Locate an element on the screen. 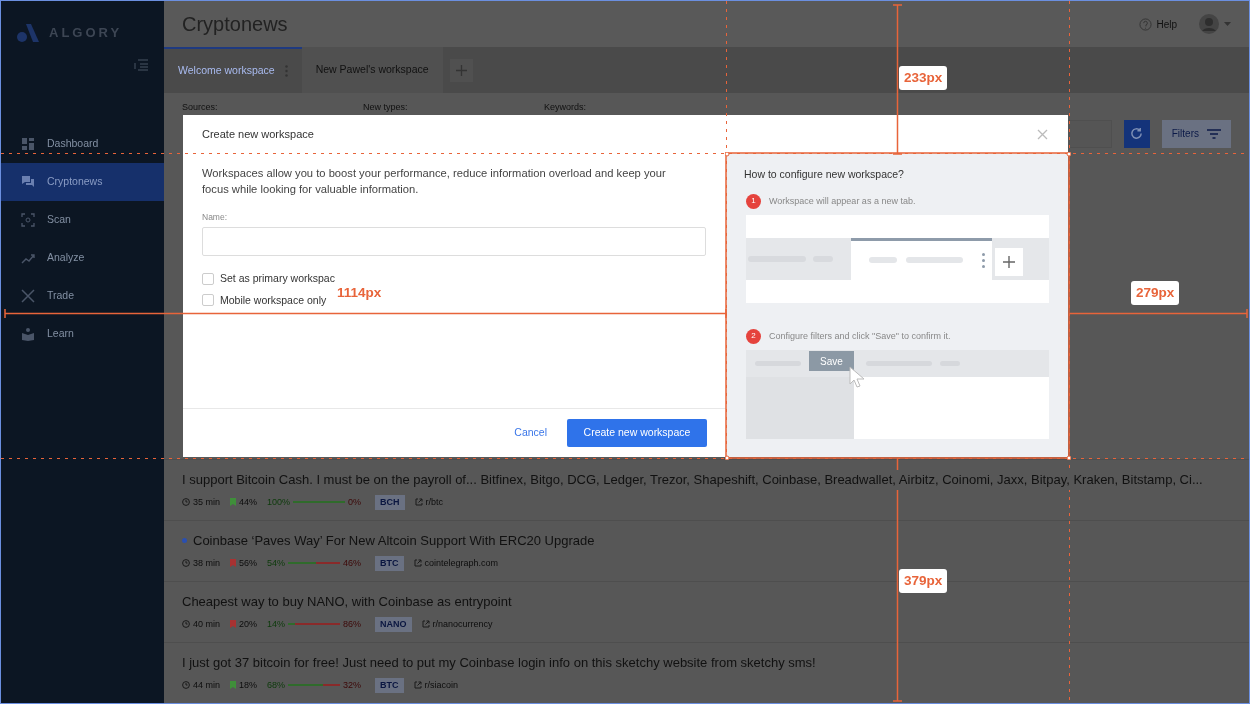  measurement-label: 233px is located at coordinates (923, 78).